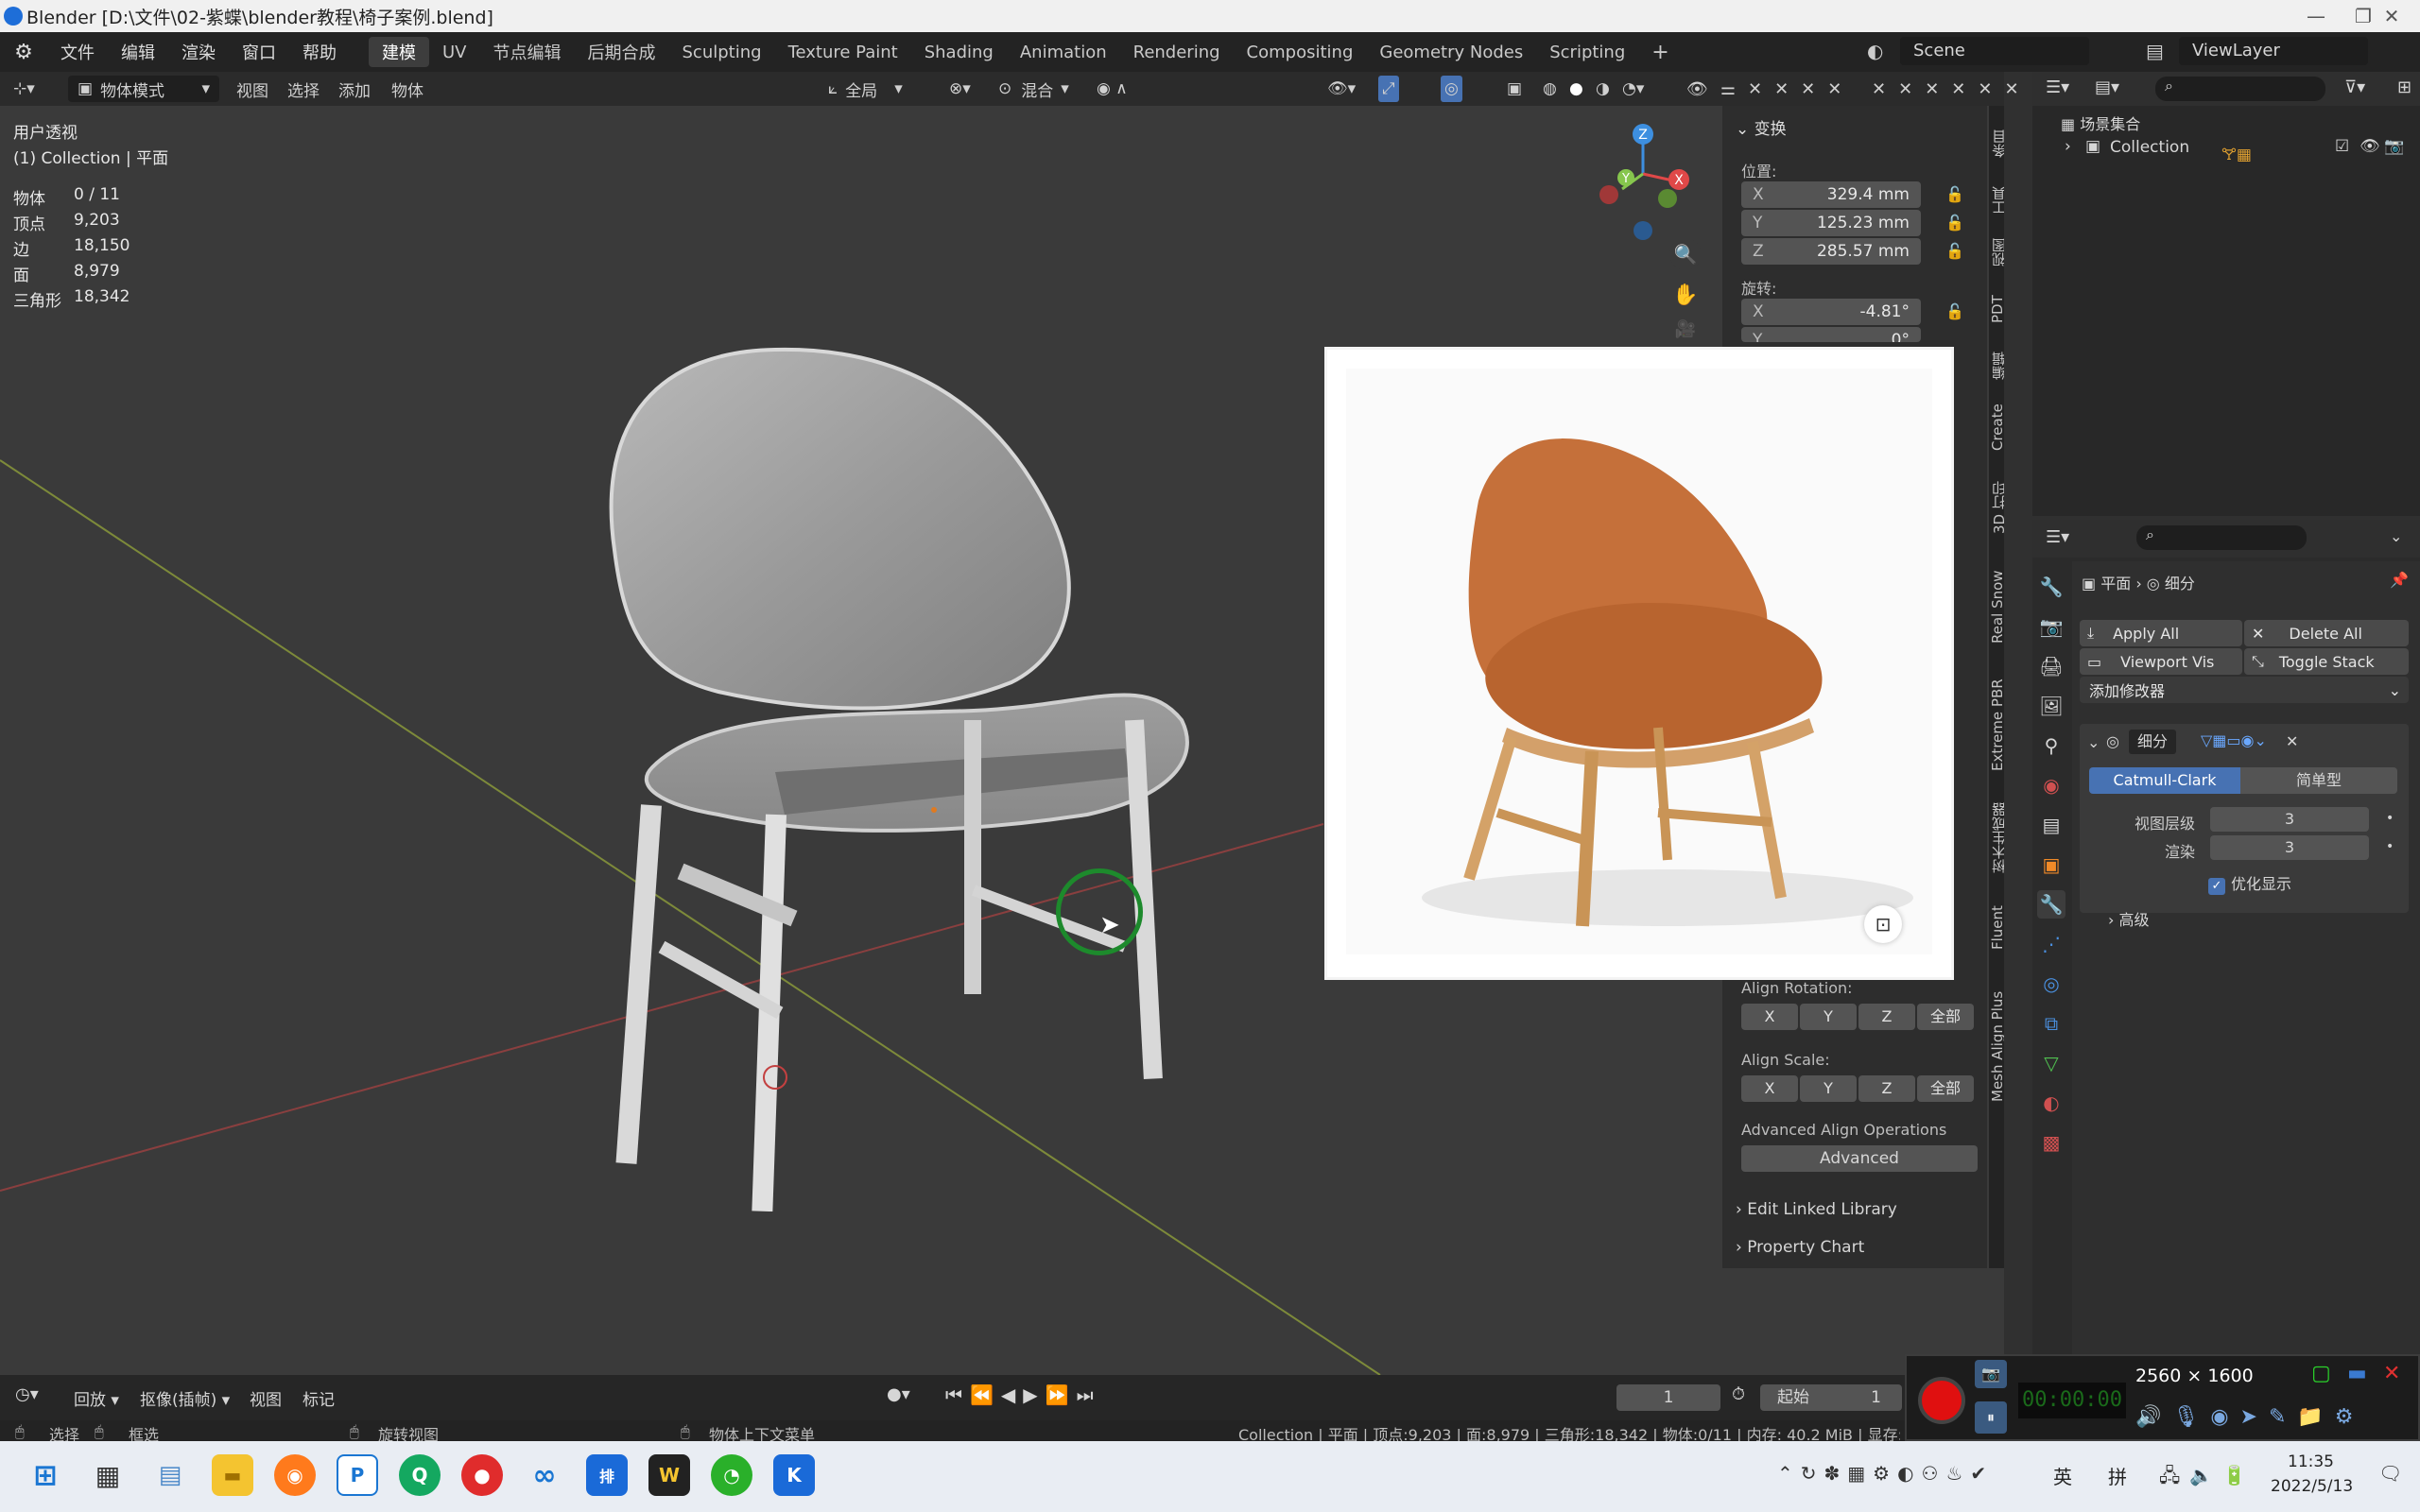 This screenshot has width=2420, height=1512. What do you see at coordinates (1550, 89) in the screenshot?
I see `shading-wireframe-icon: ◍` at bounding box center [1550, 89].